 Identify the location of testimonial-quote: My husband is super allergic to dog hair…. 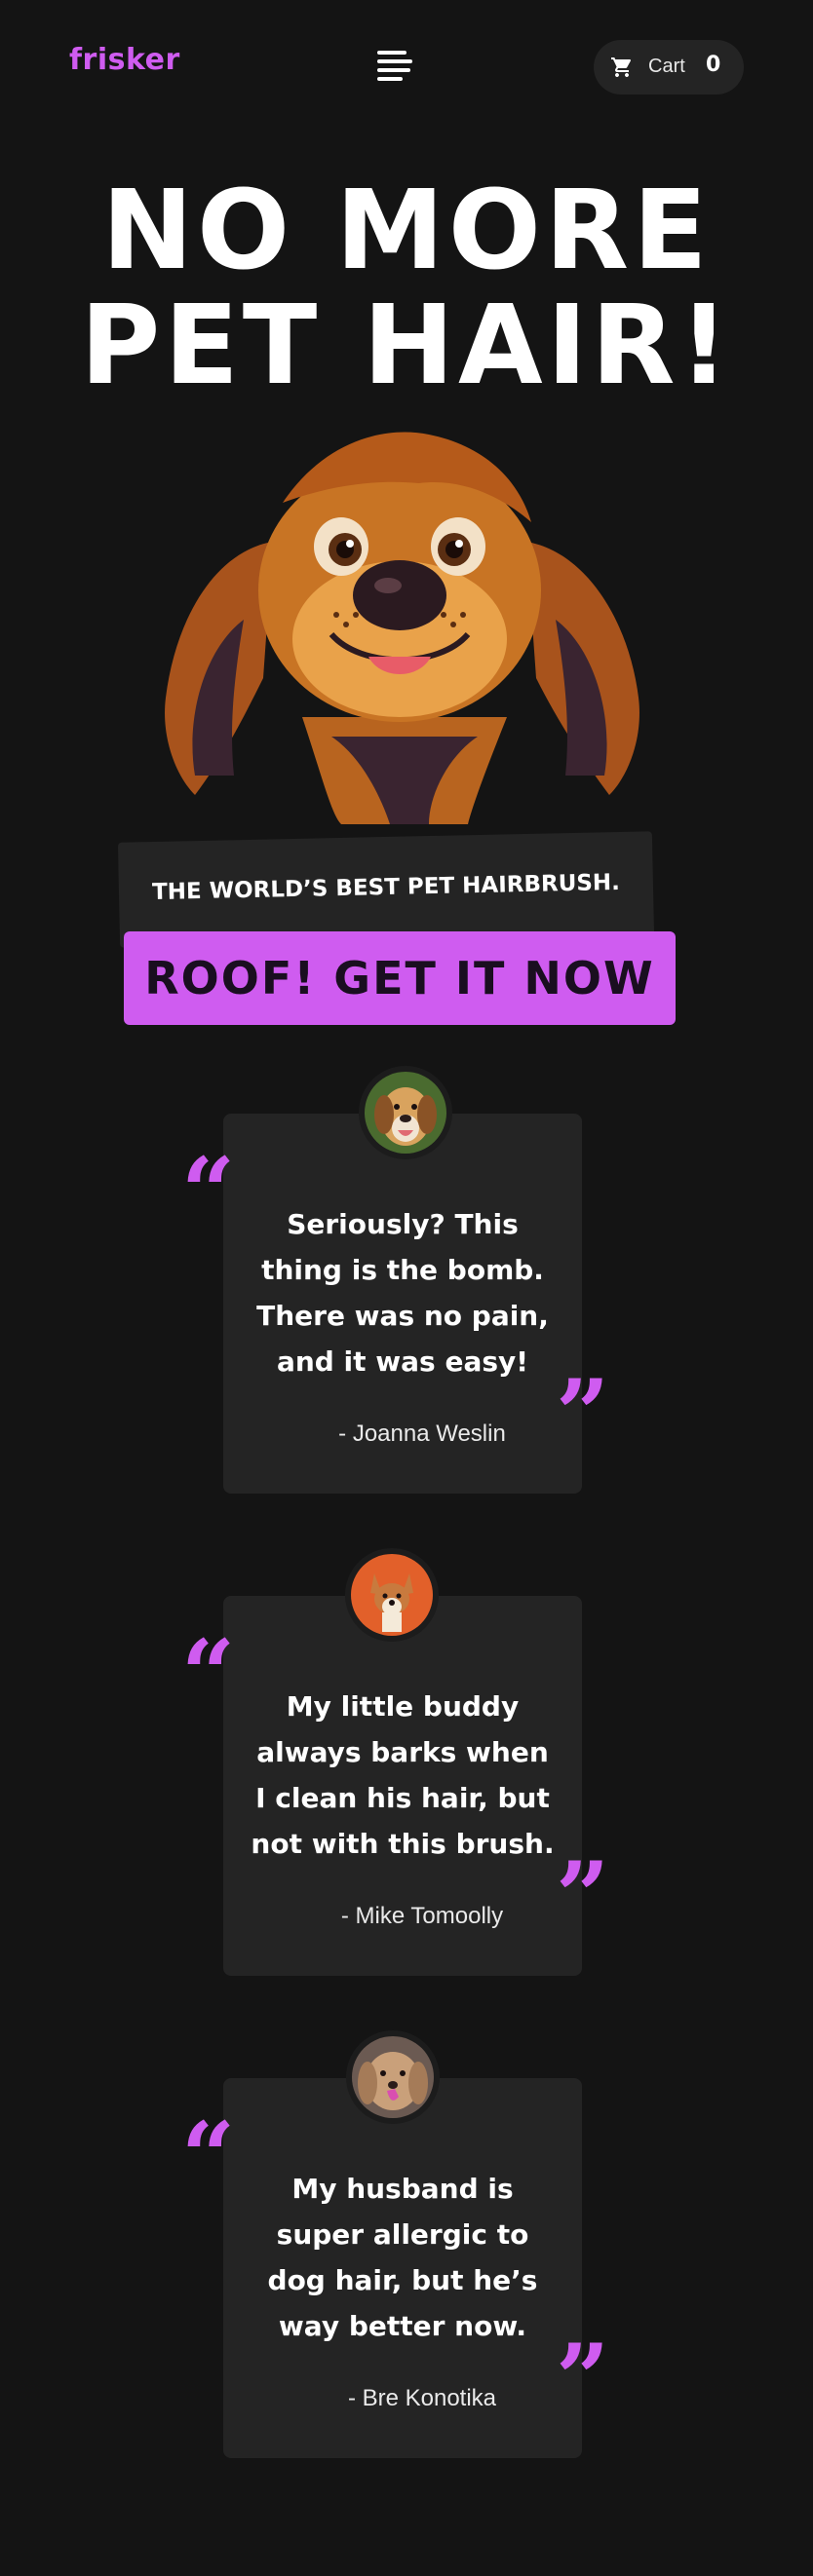
(403, 2257).